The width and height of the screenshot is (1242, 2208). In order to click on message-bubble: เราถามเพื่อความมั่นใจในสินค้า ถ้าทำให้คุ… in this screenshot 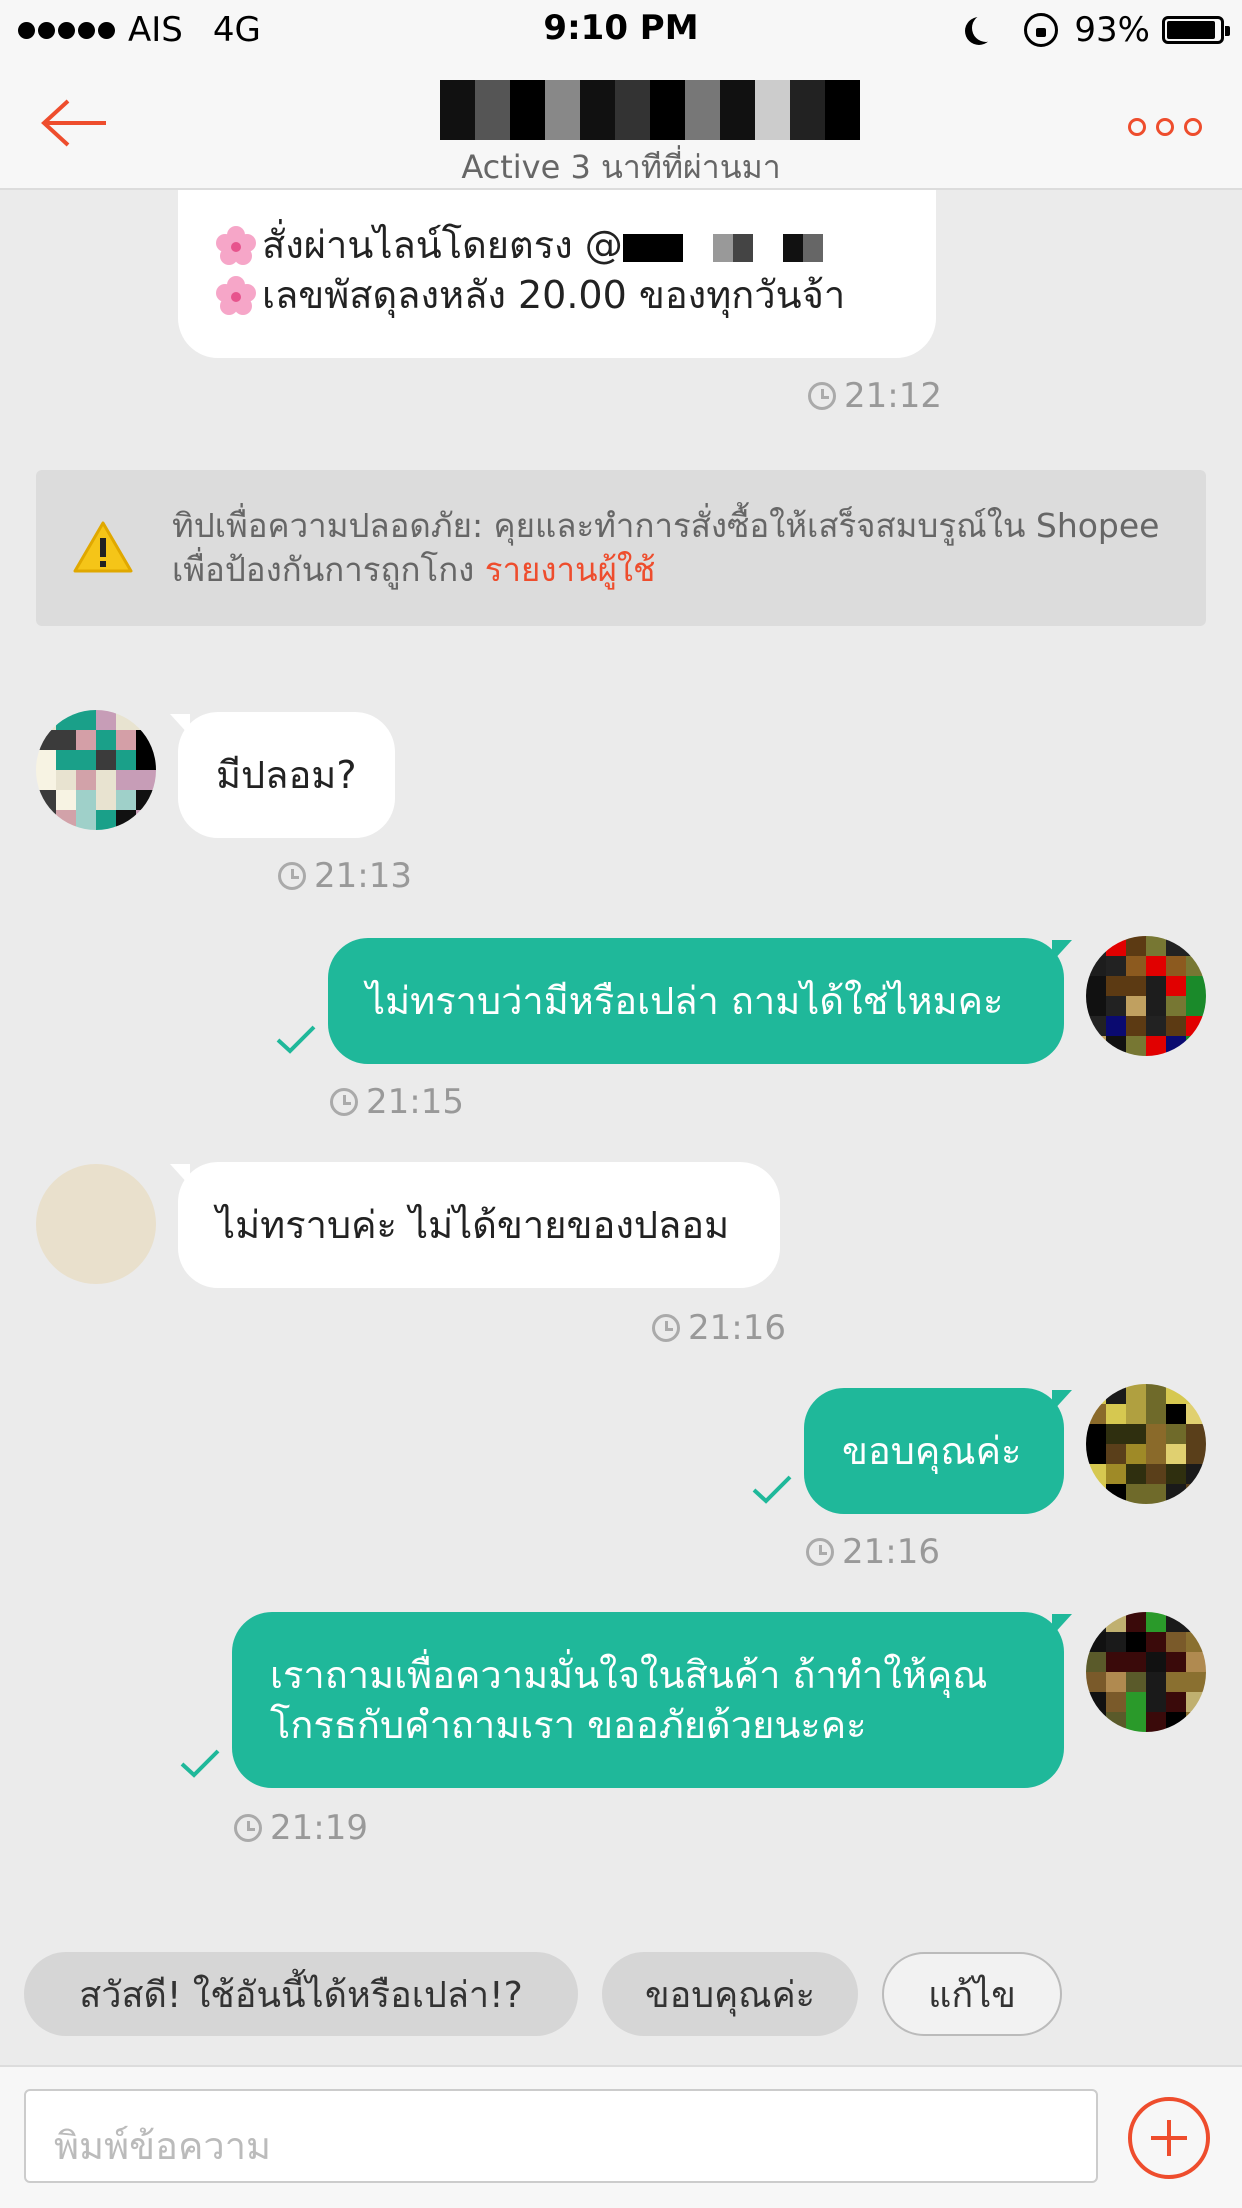, I will do `click(648, 1700)`.